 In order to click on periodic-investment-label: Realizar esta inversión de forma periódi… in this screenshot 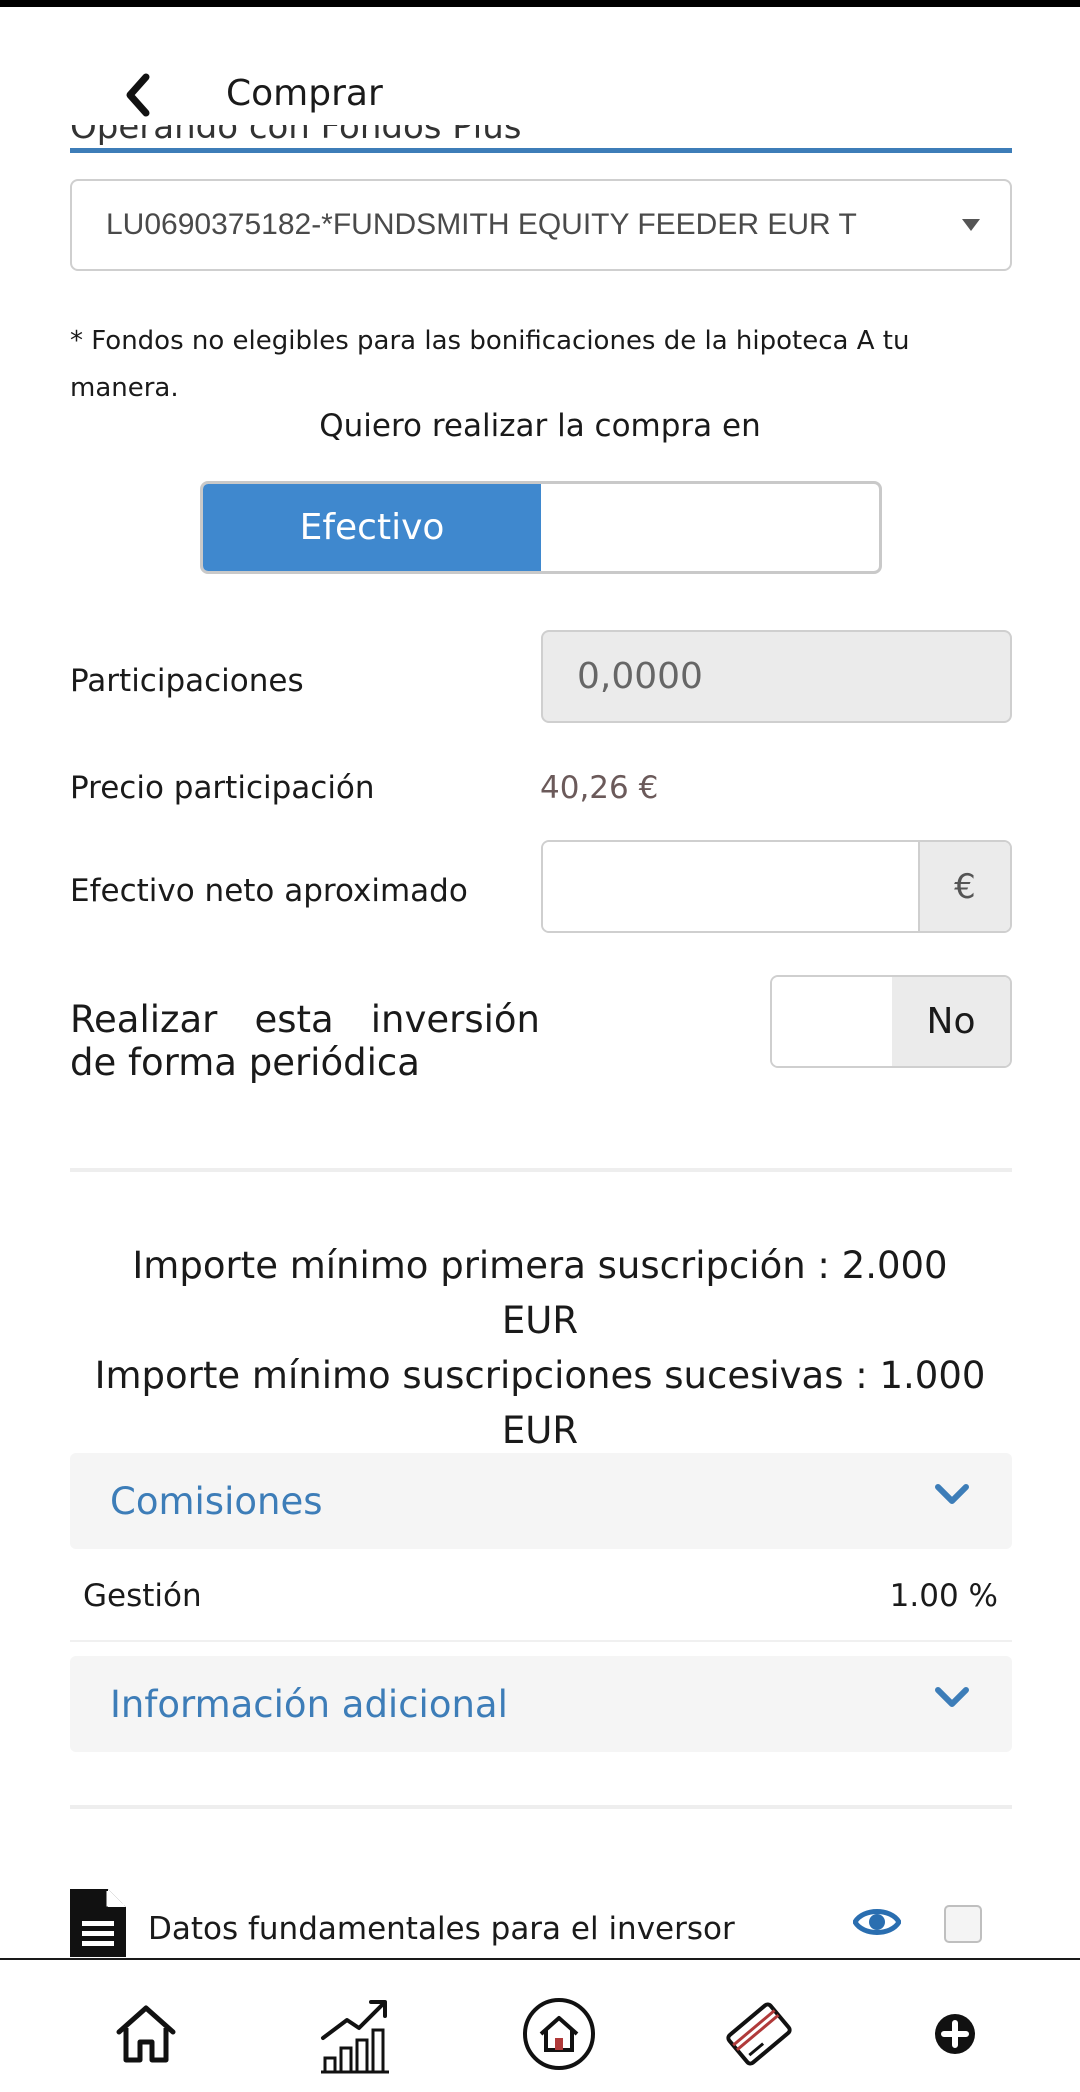, I will do `click(305, 1041)`.